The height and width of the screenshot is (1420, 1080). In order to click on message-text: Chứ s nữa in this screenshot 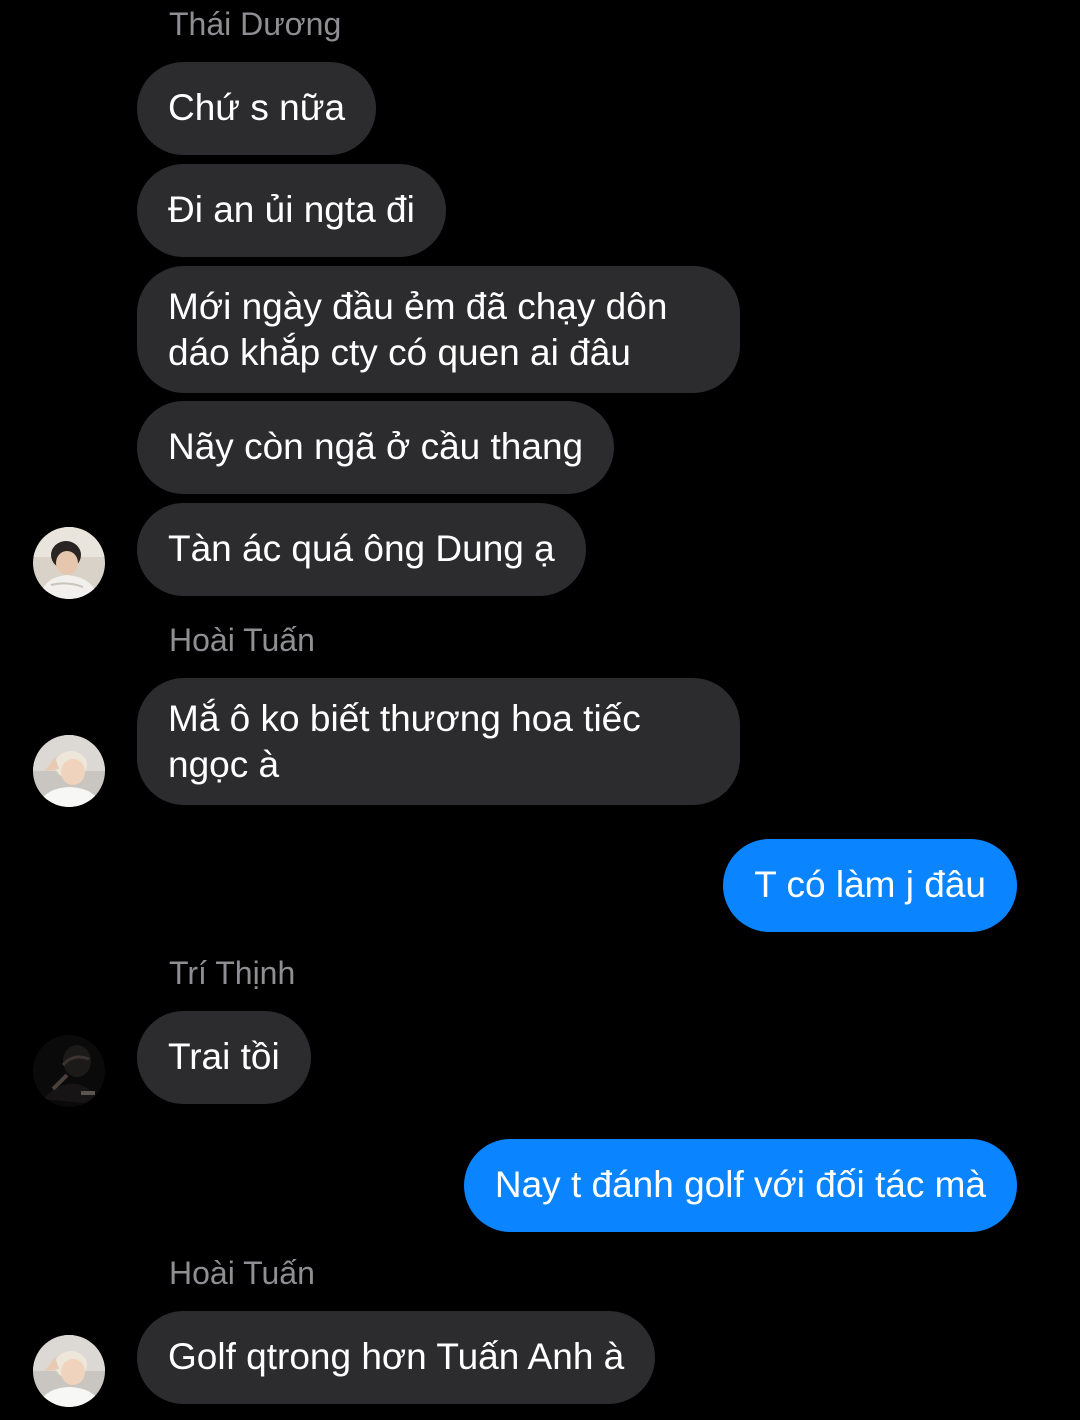, I will do `click(257, 107)`.